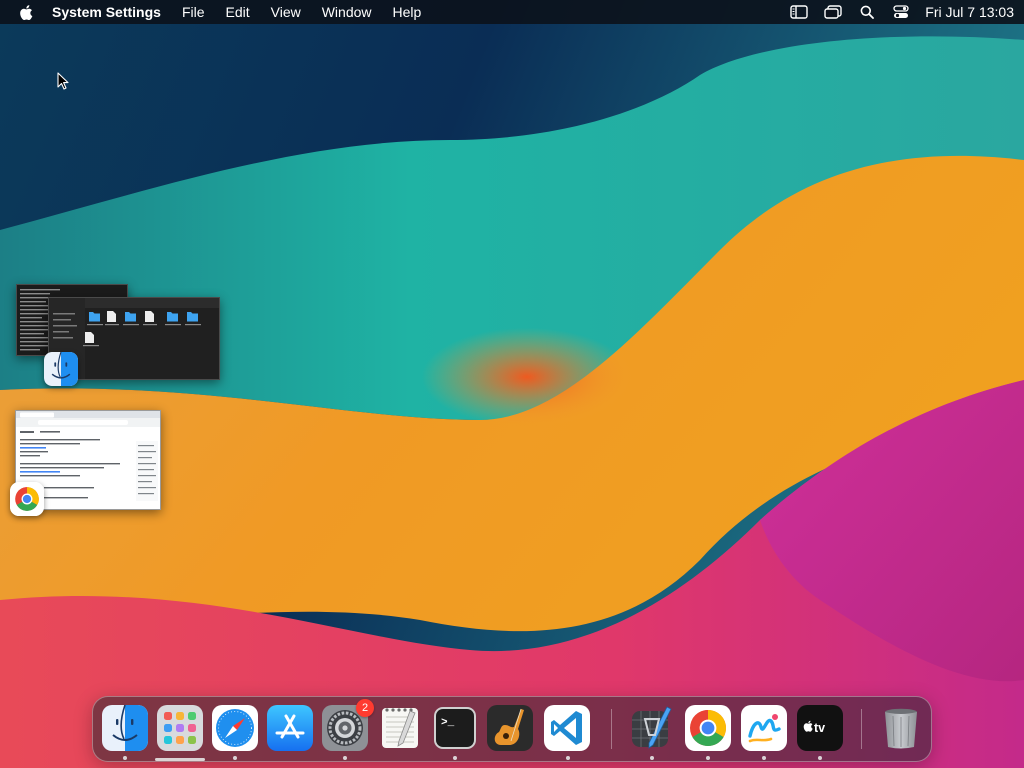  Describe the element at coordinates (764, 758) in the screenshot. I see `freeform-running-indicator` at that location.